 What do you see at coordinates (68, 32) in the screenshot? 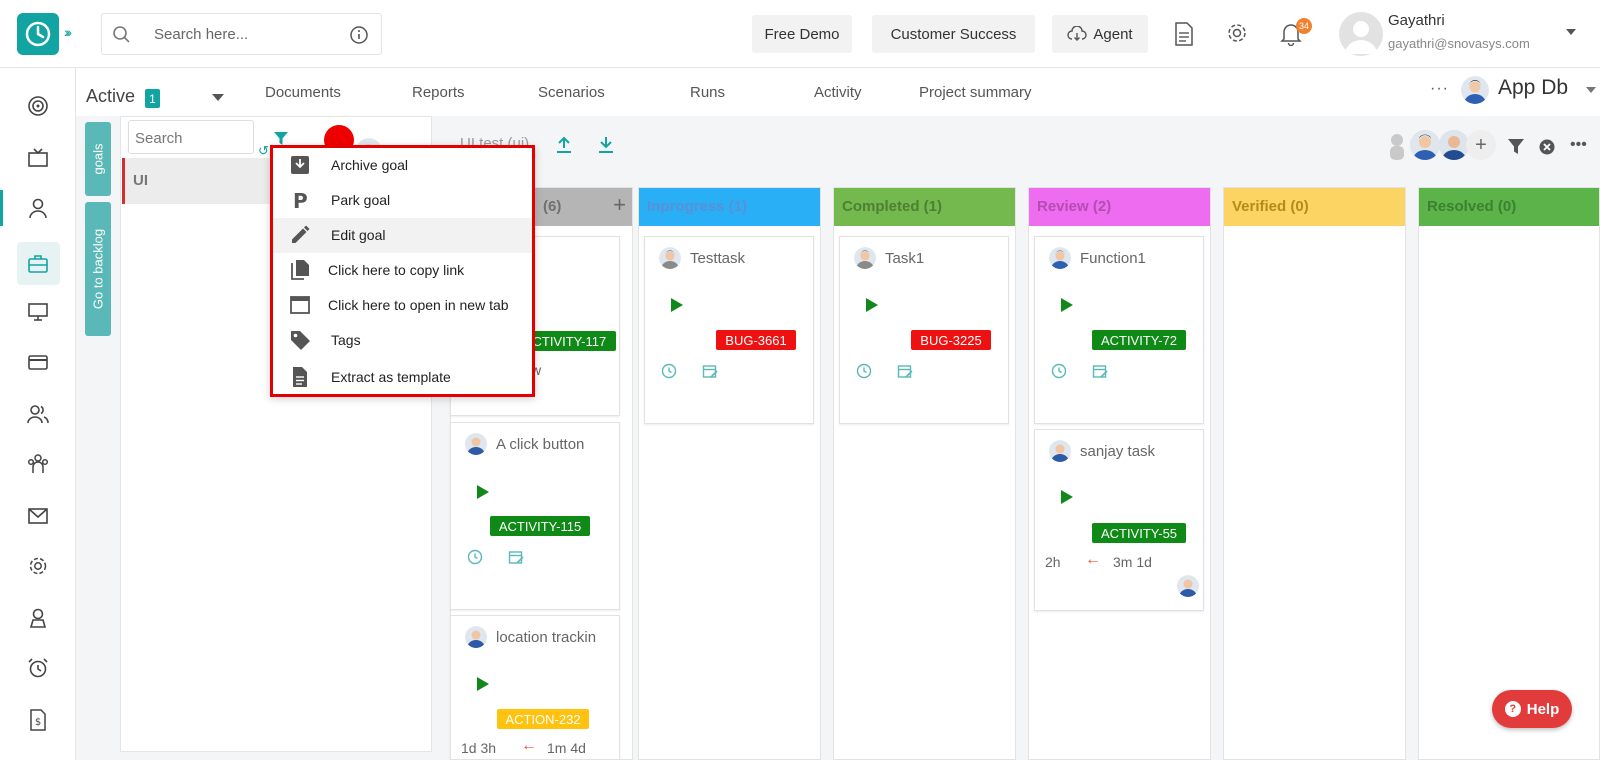
I see `expand-sidebar-icon: ›››` at bounding box center [68, 32].